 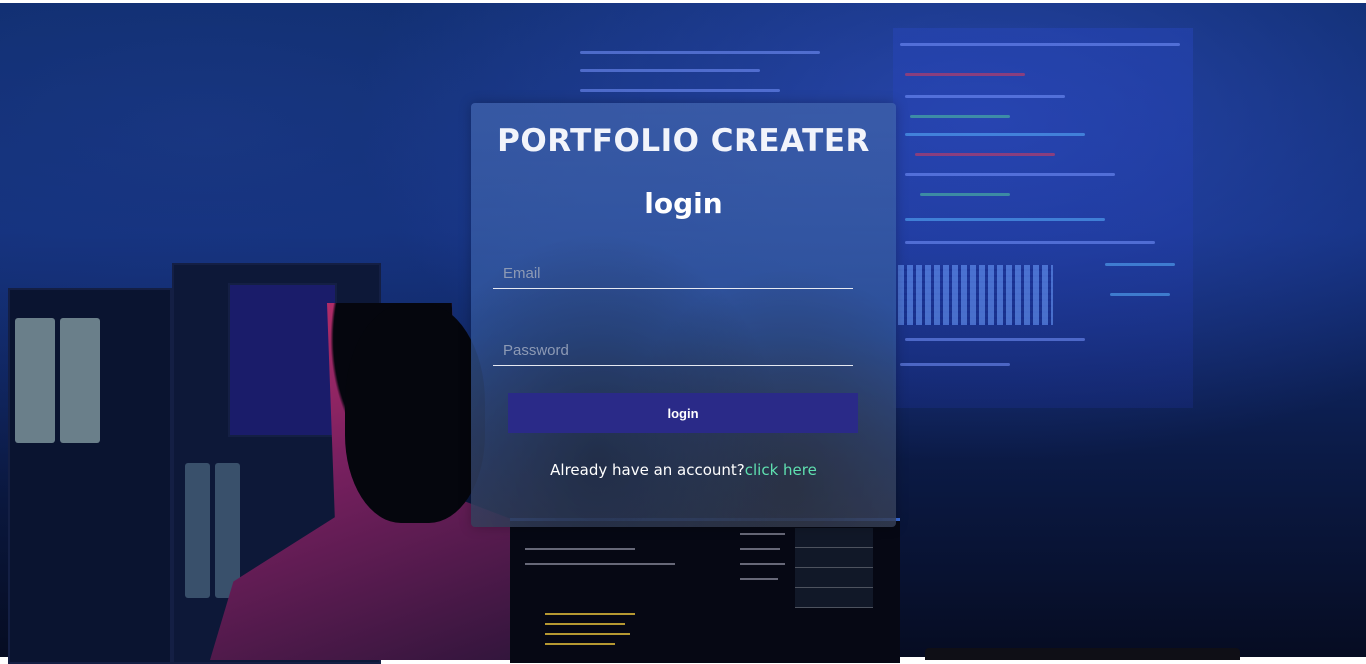 I want to click on email-field, so click(x=673, y=274).